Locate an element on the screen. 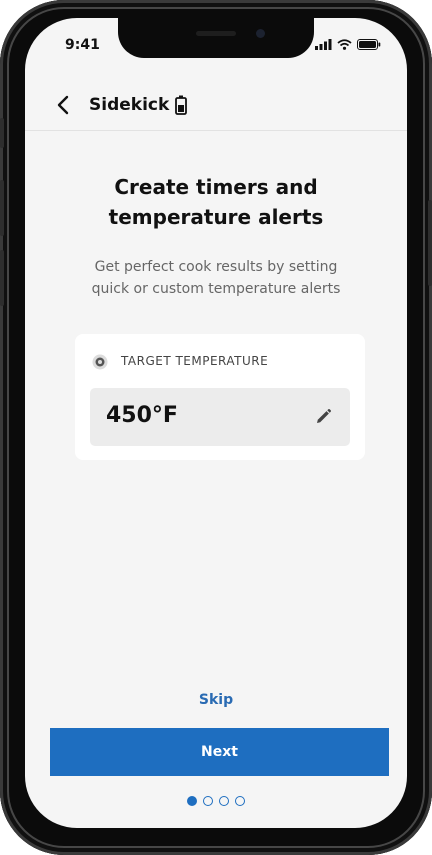 This screenshot has height=855, width=432. title-line-2: temperature alerts is located at coordinates (216, 217).